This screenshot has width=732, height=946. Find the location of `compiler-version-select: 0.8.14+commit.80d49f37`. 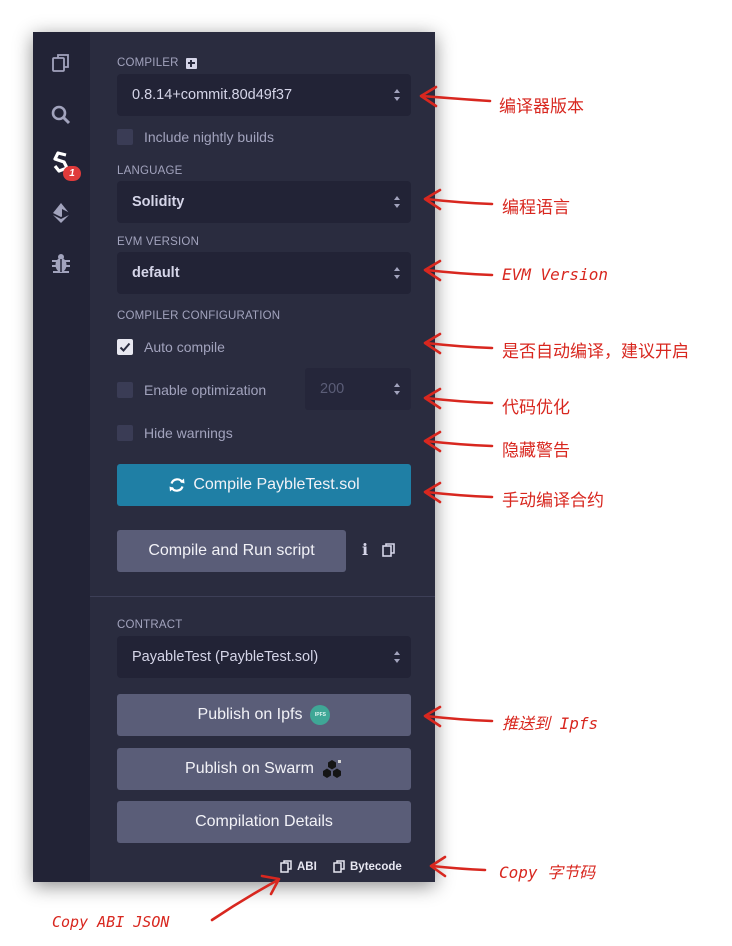

compiler-version-select: 0.8.14+commit.80d49f37 is located at coordinates (264, 95).